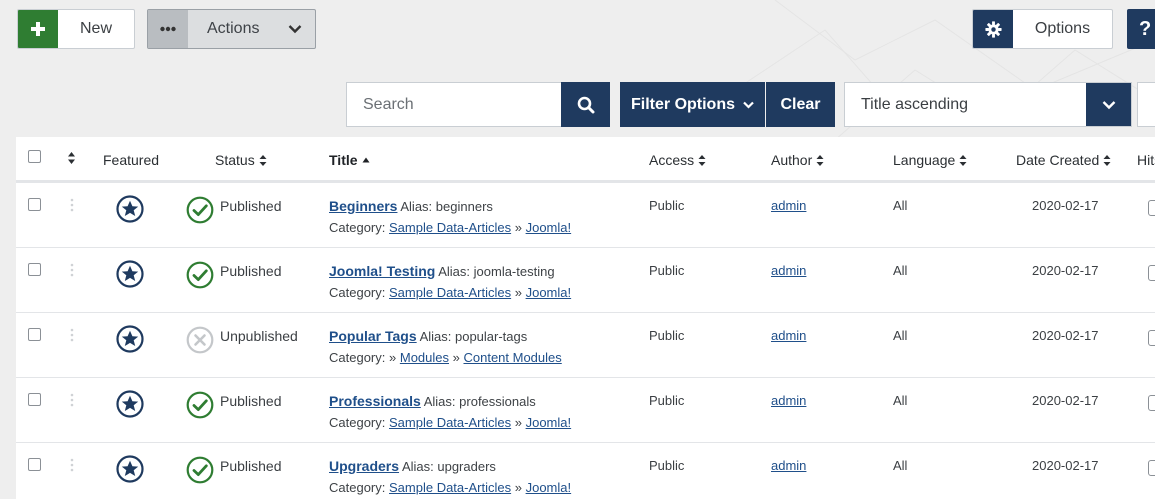  What do you see at coordinates (366, 160) in the screenshot?
I see `sort-asc-icon` at bounding box center [366, 160].